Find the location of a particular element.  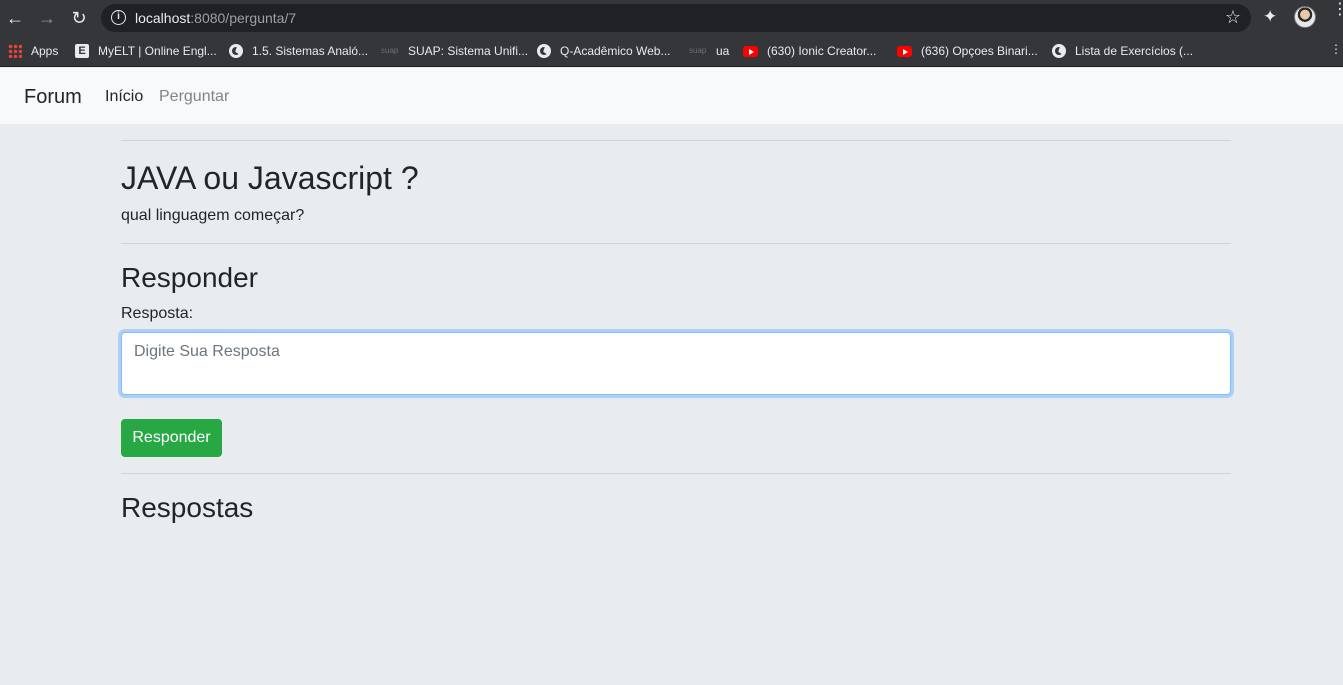

bookmarks-overflow-icon: ⋮ is located at coordinates (1336, 49).